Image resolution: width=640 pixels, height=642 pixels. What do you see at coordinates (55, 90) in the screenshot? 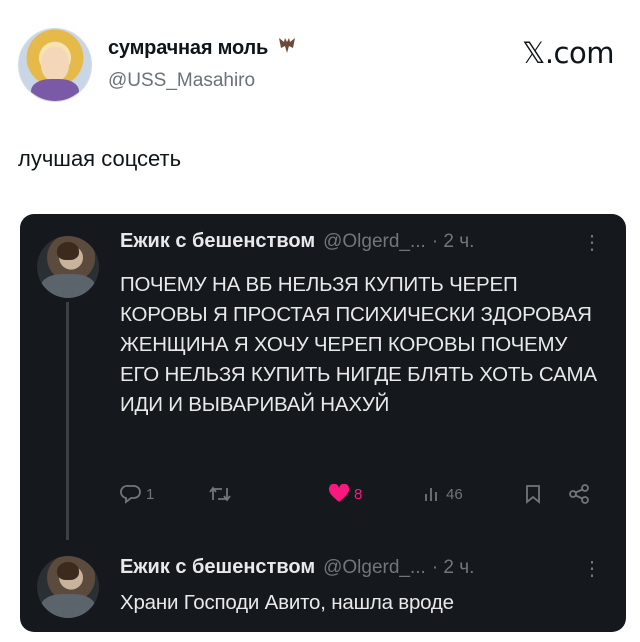
I see `avatar-body` at bounding box center [55, 90].